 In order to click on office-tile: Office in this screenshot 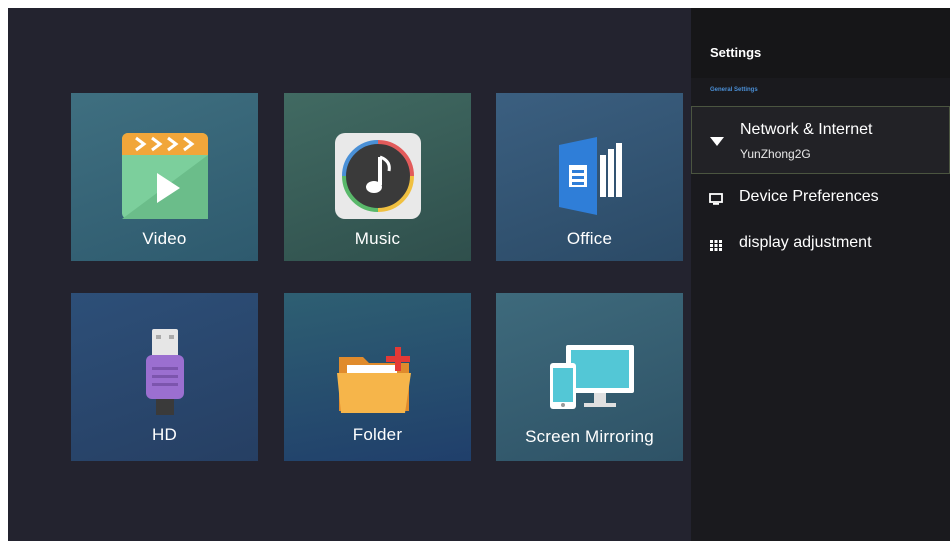, I will do `click(589, 177)`.